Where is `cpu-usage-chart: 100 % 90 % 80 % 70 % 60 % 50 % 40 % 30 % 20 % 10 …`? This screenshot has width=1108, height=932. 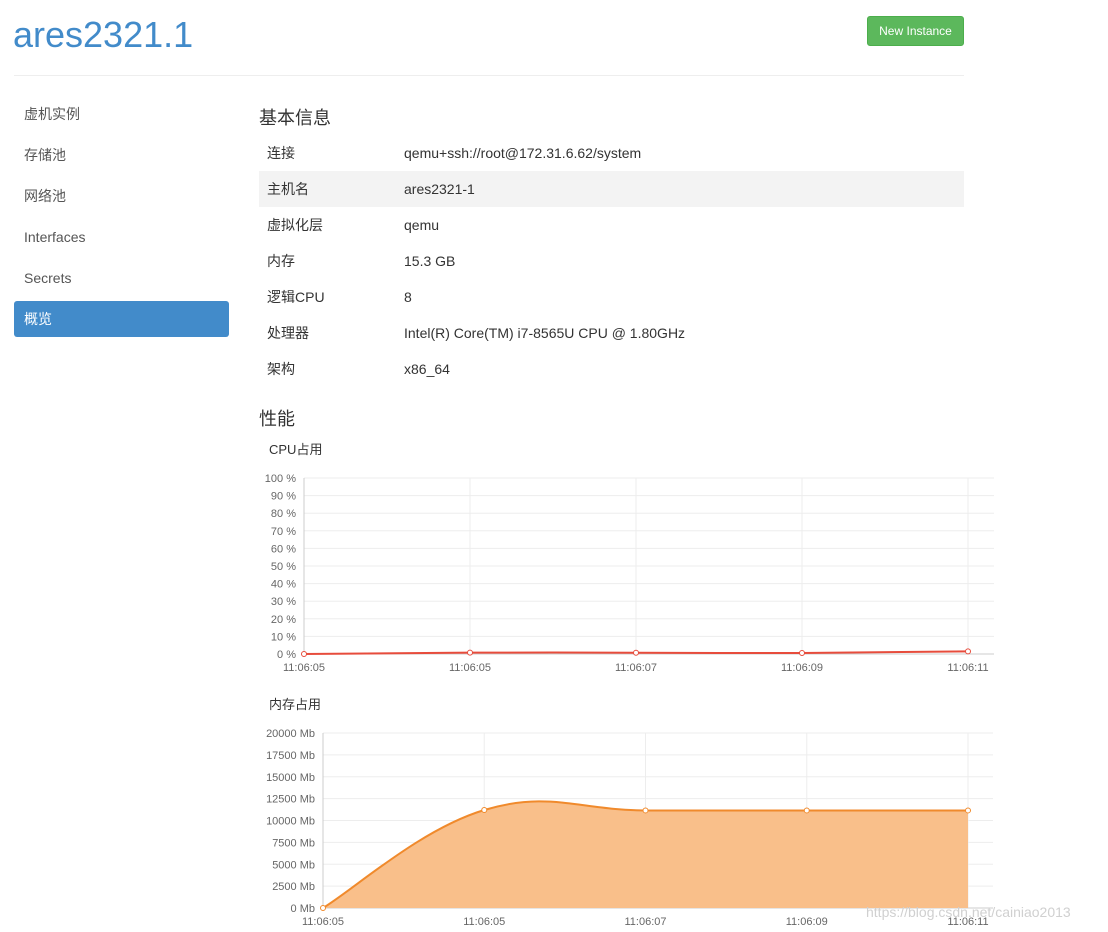 cpu-usage-chart: 100 % 90 % 80 % 70 % 60 % 50 % 40 % 30 % 20 % 10 … is located at coordinates (629, 573).